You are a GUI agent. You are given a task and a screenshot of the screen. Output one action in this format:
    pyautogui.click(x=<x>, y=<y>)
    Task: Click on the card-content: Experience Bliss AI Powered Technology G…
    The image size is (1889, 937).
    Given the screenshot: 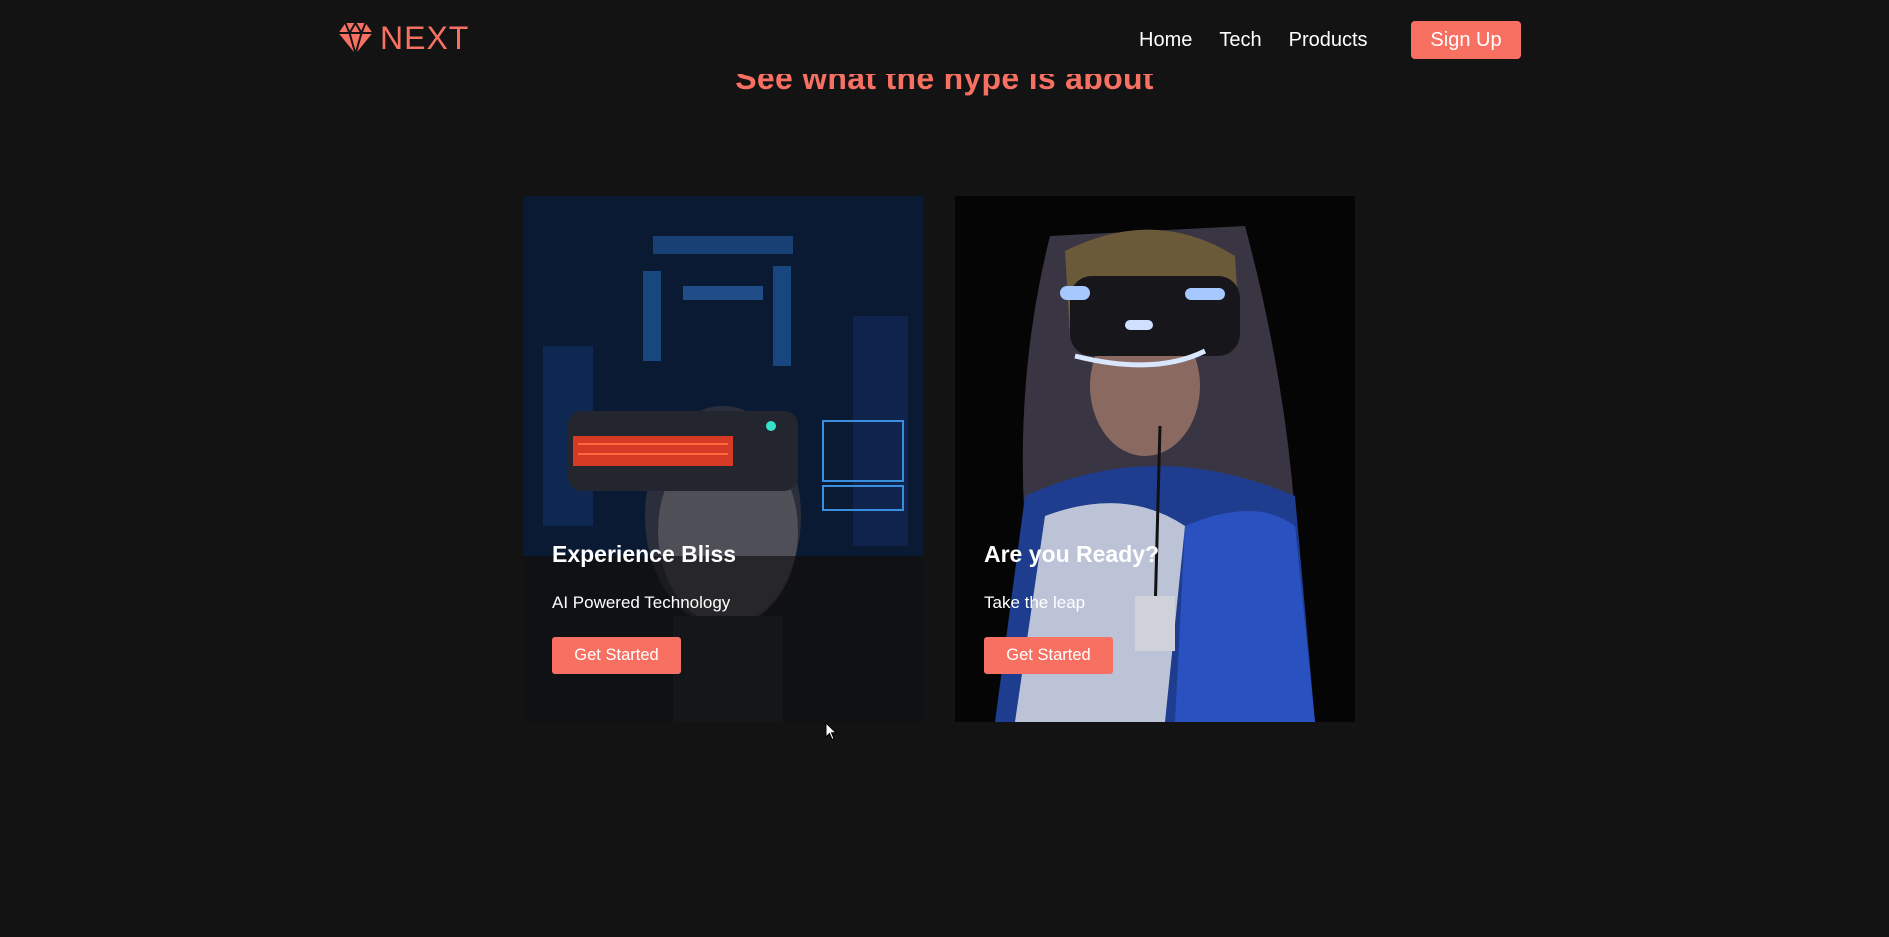 What is the action you would take?
    pyautogui.click(x=644, y=607)
    